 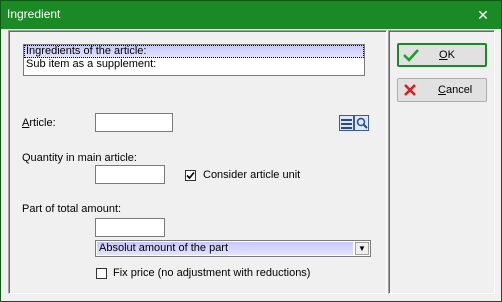 I want to click on part-total-label: Part of total amount:, so click(x=72, y=209).